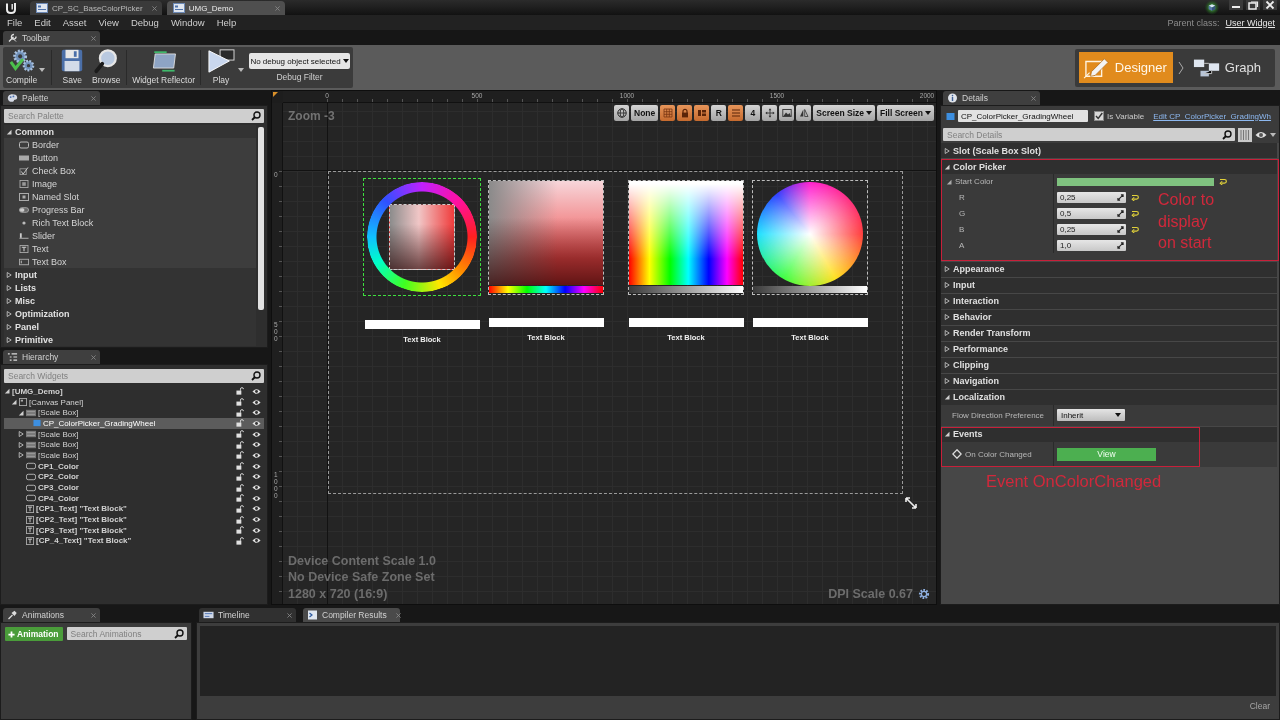 The height and width of the screenshot is (720, 1280). Describe the element at coordinates (719, 113) in the screenshot. I see `toolbar-button: R` at that location.